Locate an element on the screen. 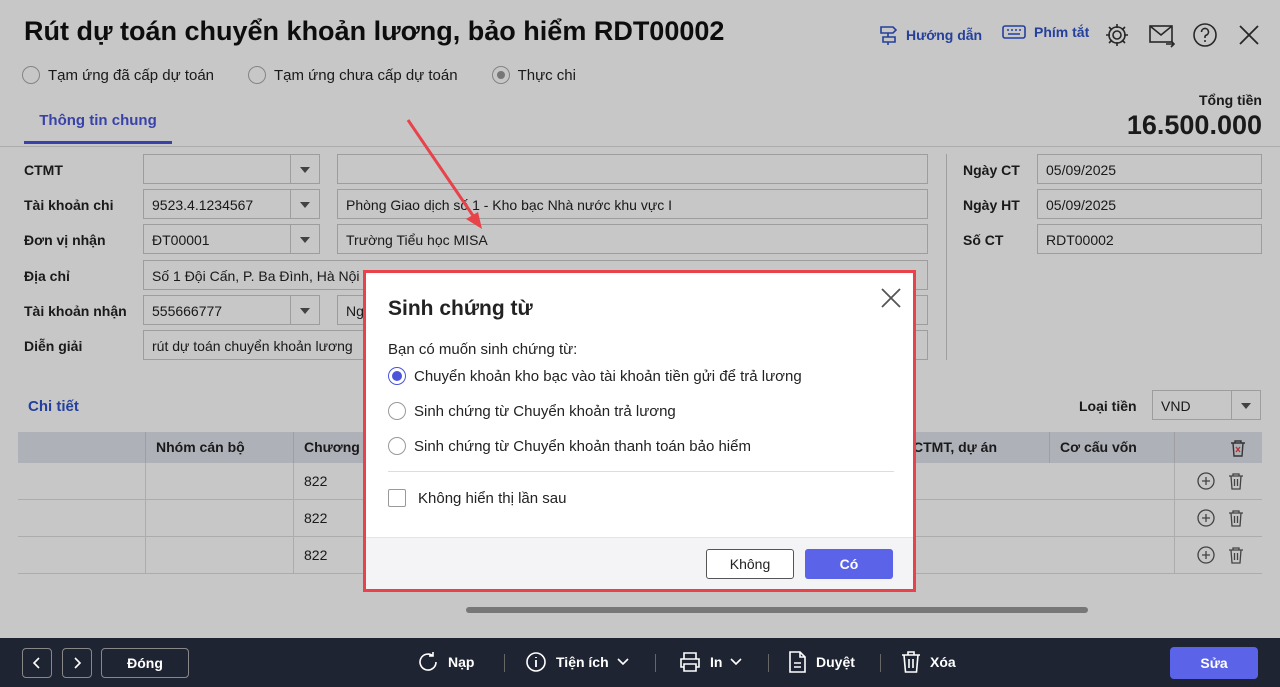 The width and height of the screenshot is (1280, 687). utility-label: Tiện ích is located at coordinates (582, 662).